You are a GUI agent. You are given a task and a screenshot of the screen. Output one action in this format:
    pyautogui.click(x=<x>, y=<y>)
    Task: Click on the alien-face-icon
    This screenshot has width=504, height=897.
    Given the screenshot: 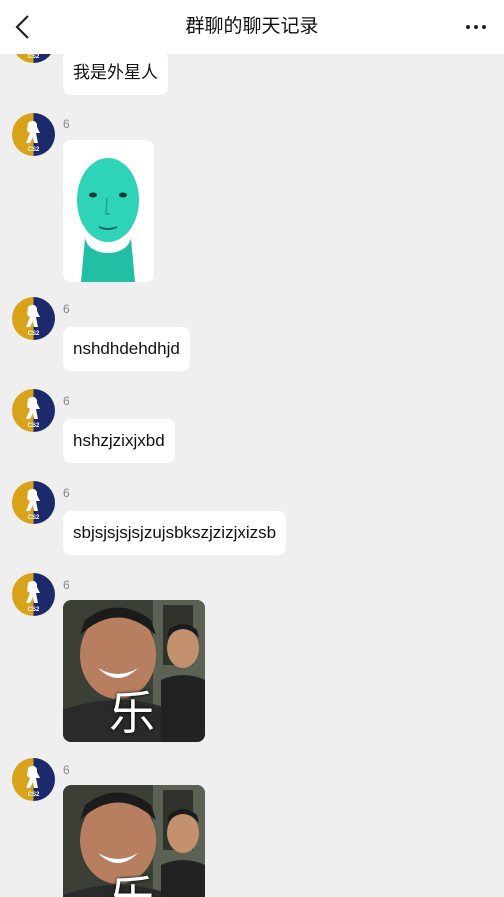 What is the action you would take?
    pyautogui.click(x=108, y=211)
    